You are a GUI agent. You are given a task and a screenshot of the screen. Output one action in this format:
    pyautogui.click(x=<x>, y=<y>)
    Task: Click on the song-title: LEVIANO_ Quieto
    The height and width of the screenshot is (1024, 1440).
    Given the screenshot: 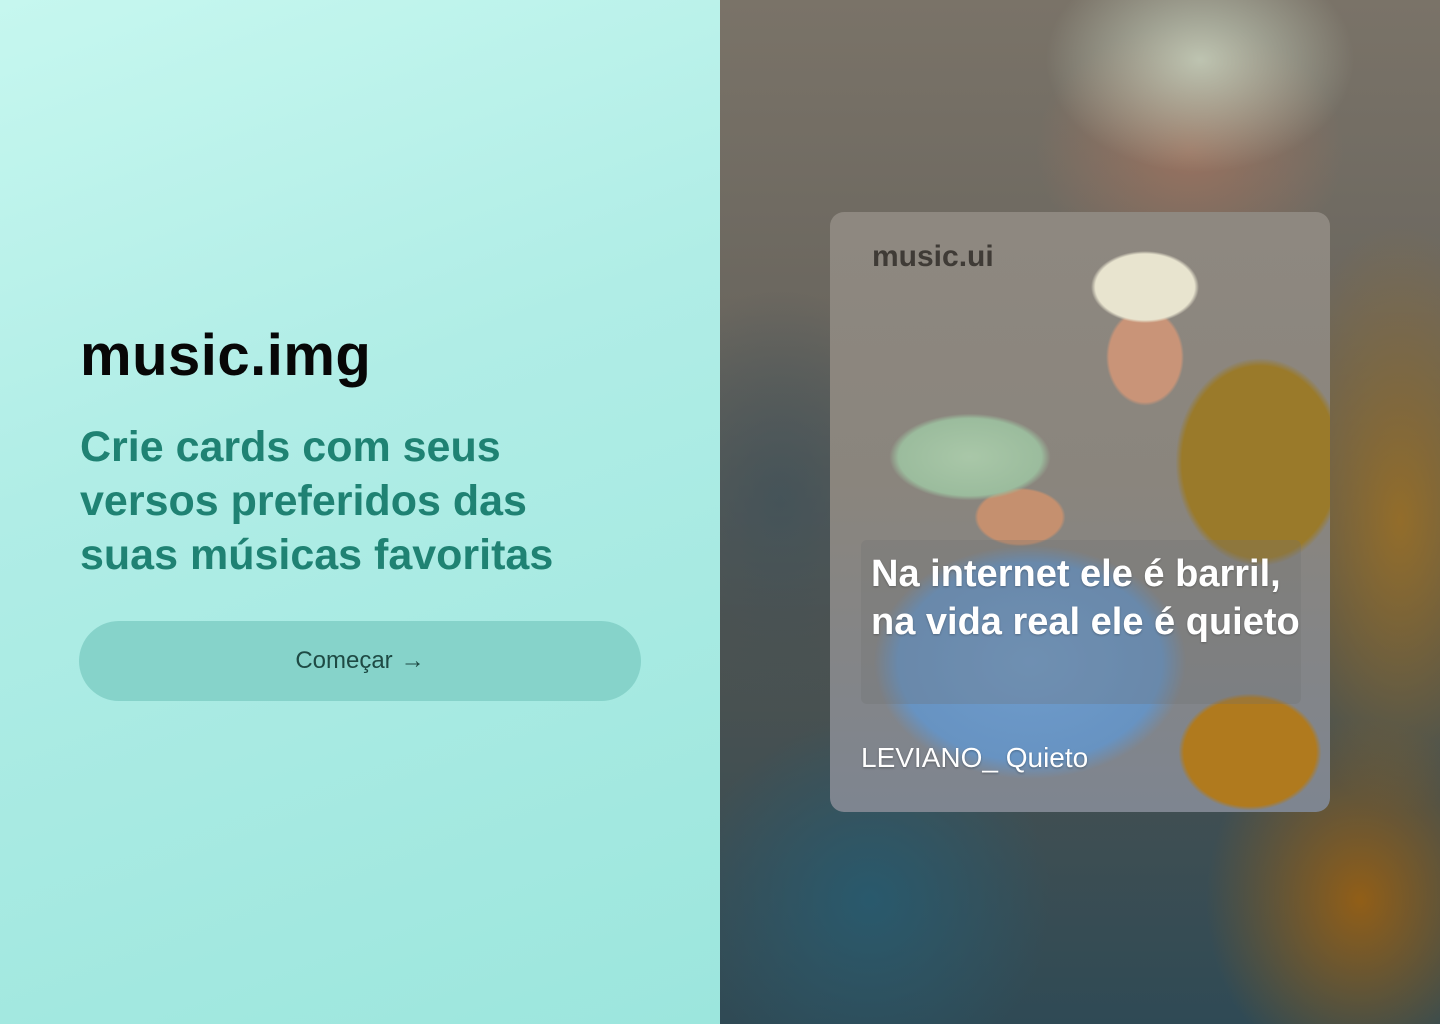 What is the action you would take?
    pyautogui.click(x=975, y=757)
    